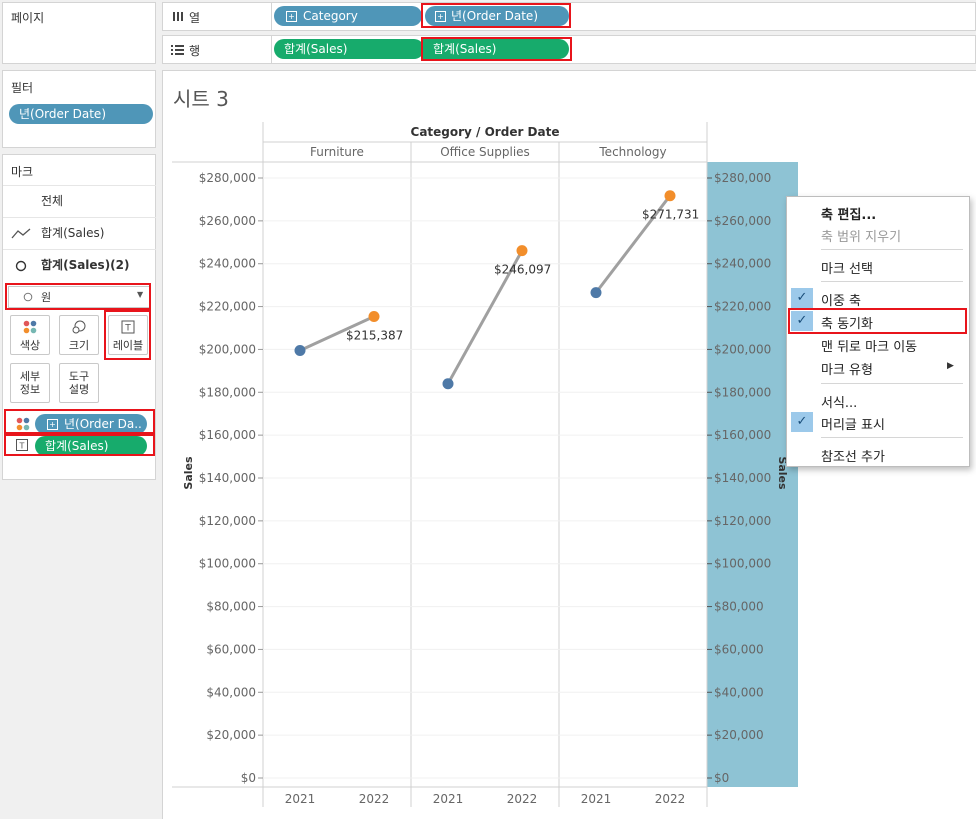 The width and height of the screenshot is (976, 819). Describe the element at coordinates (721, 778) in the screenshot. I see `right-axis-tick-label: $0` at that location.